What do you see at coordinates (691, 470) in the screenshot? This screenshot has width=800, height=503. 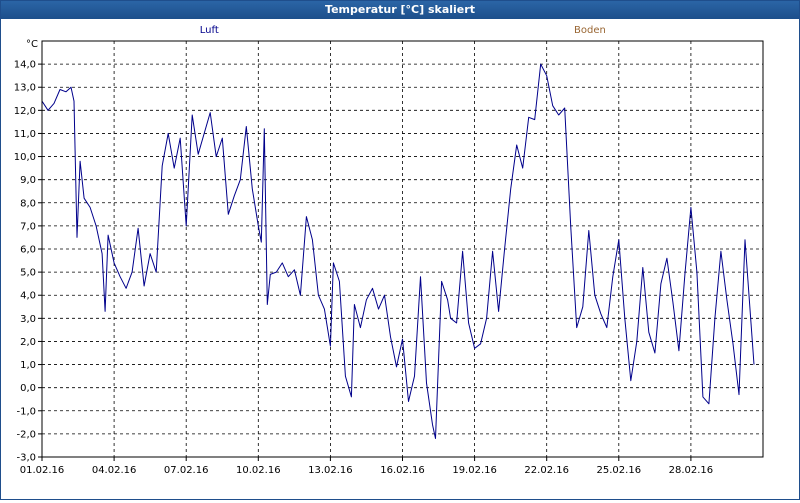 I see `x-tick-label: 28.02.16` at bounding box center [691, 470].